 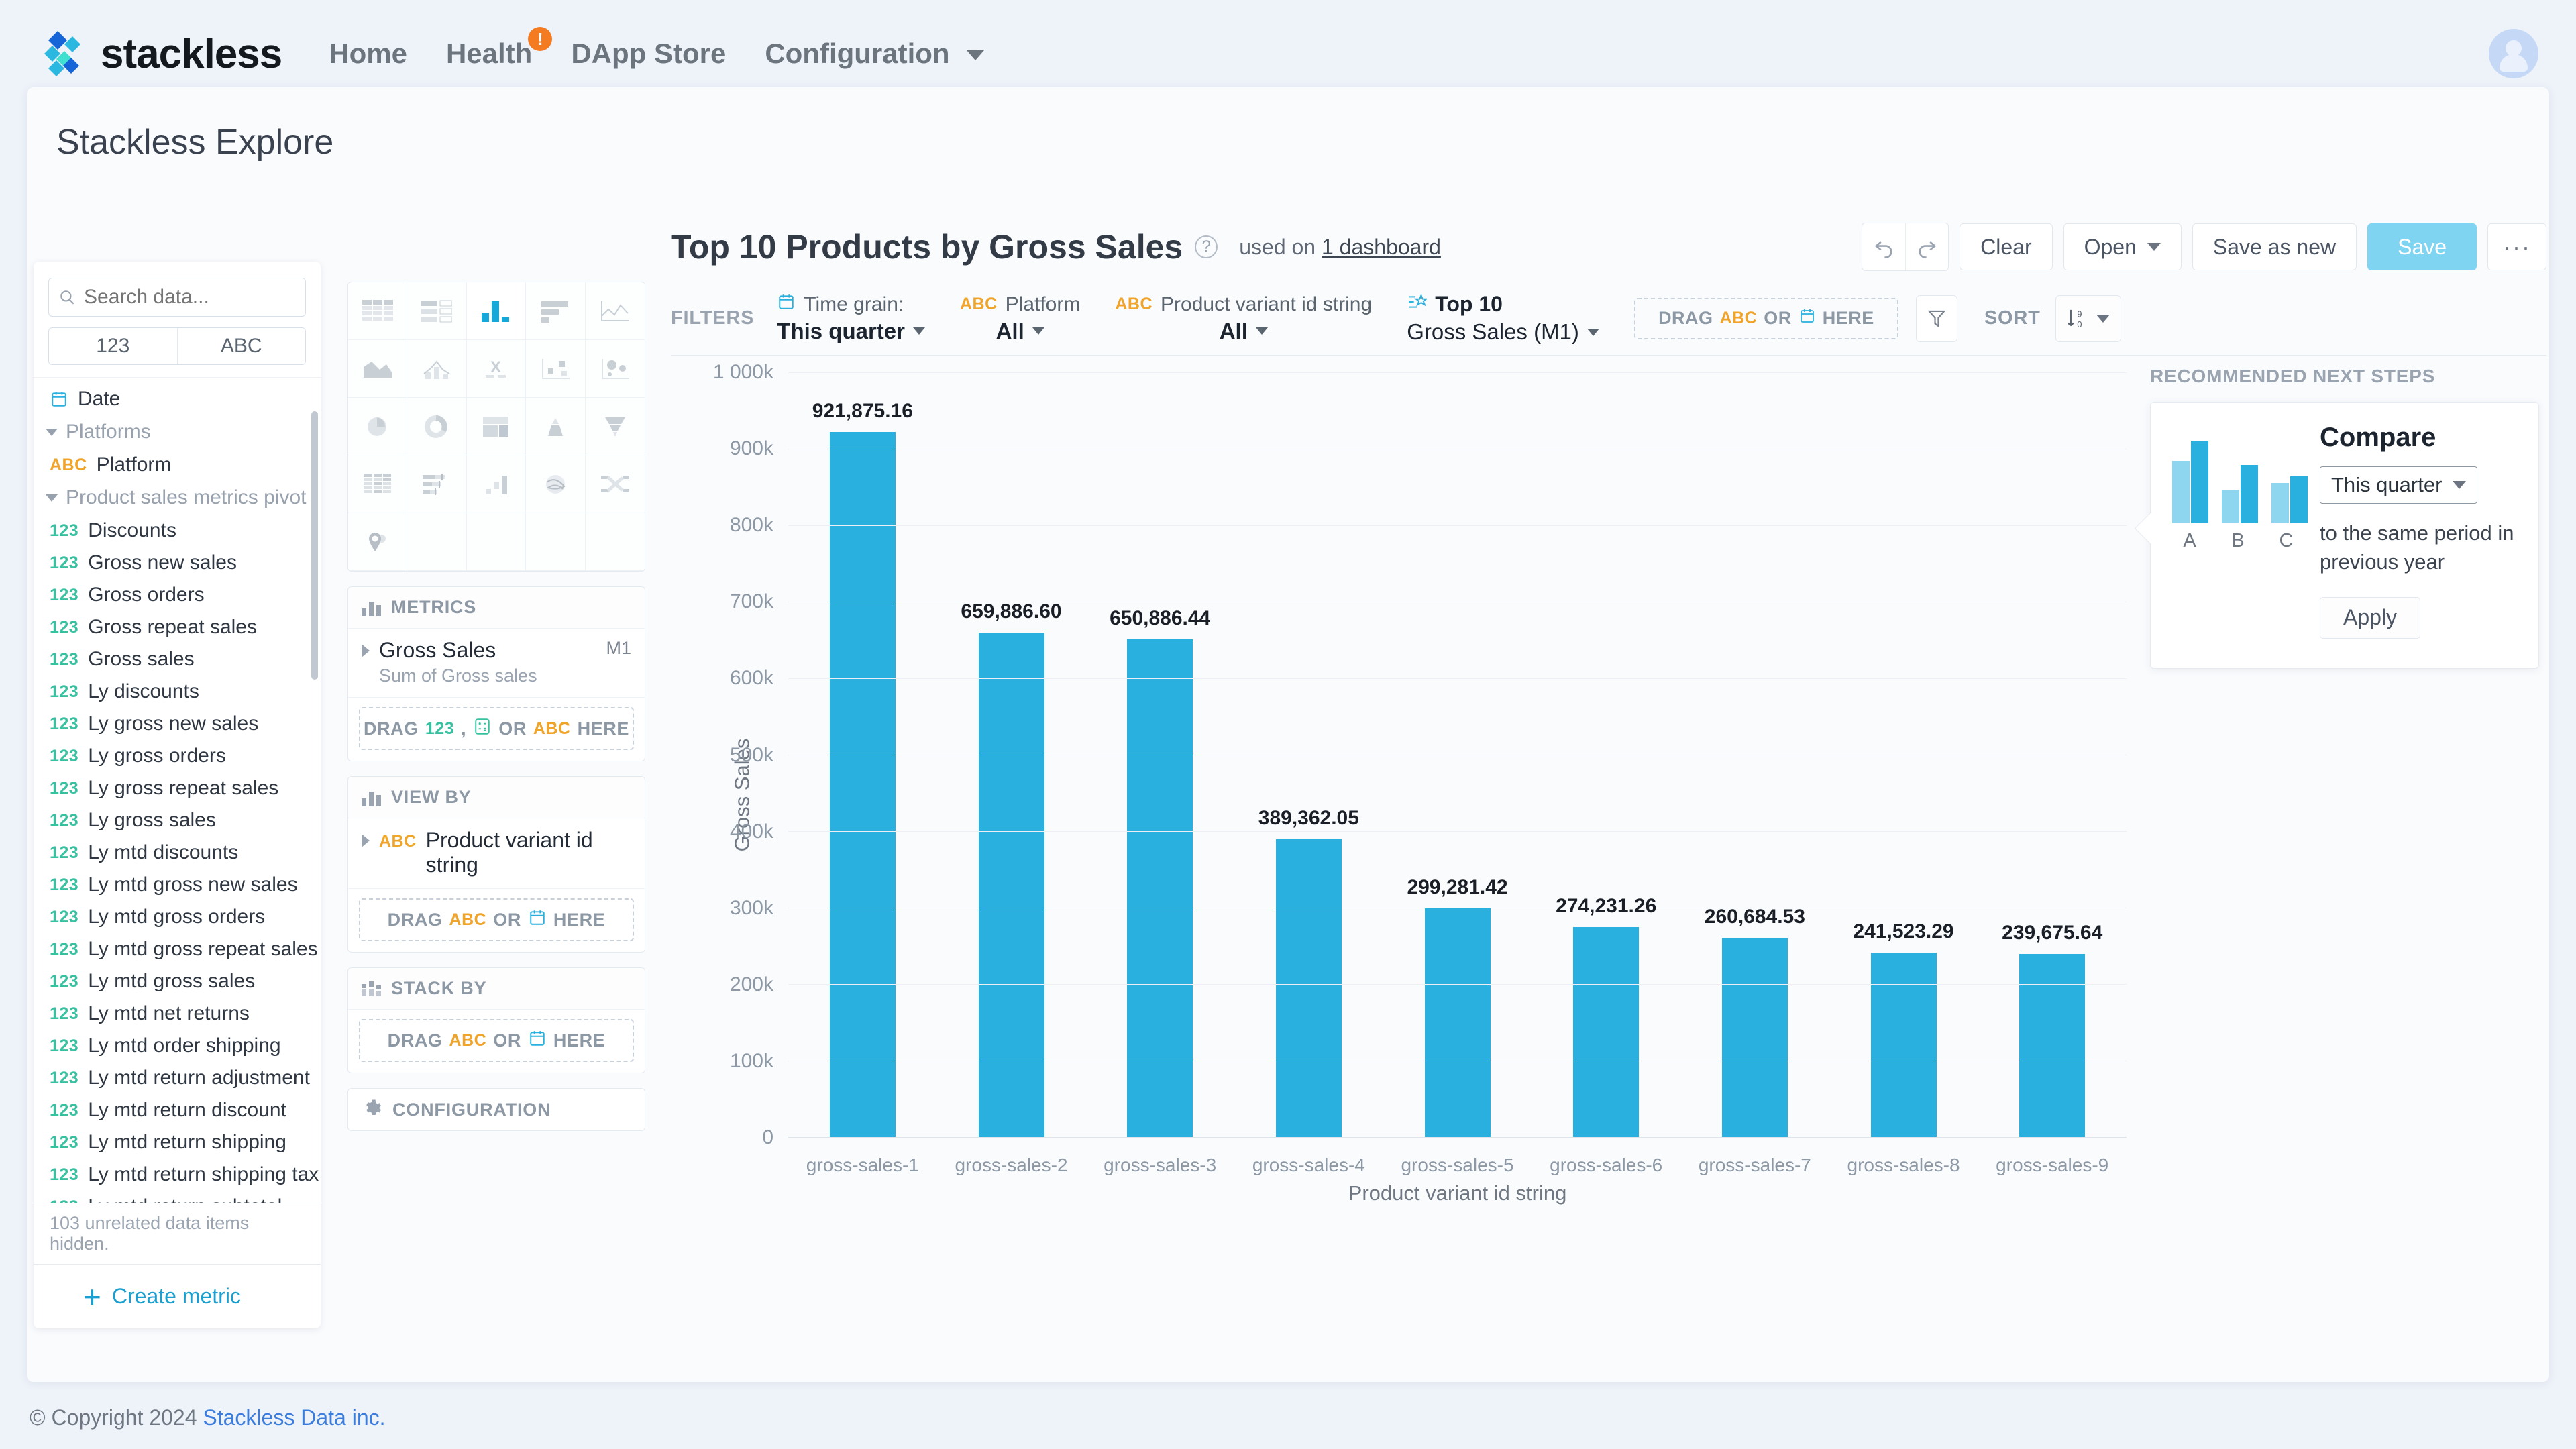 What do you see at coordinates (1420, 372) in the screenshot?
I see `chart-gridline: 1 000k` at bounding box center [1420, 372].